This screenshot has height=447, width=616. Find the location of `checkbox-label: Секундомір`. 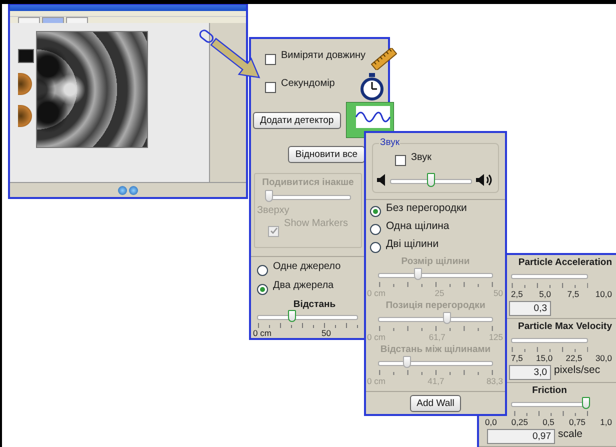

checkbox-label: Секундомір is located at coordinates (308, 83).